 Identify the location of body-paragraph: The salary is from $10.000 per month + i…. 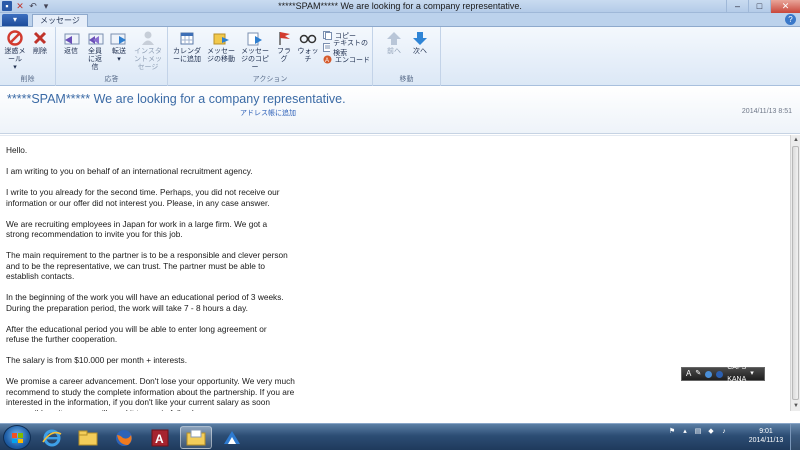
(97, 360).